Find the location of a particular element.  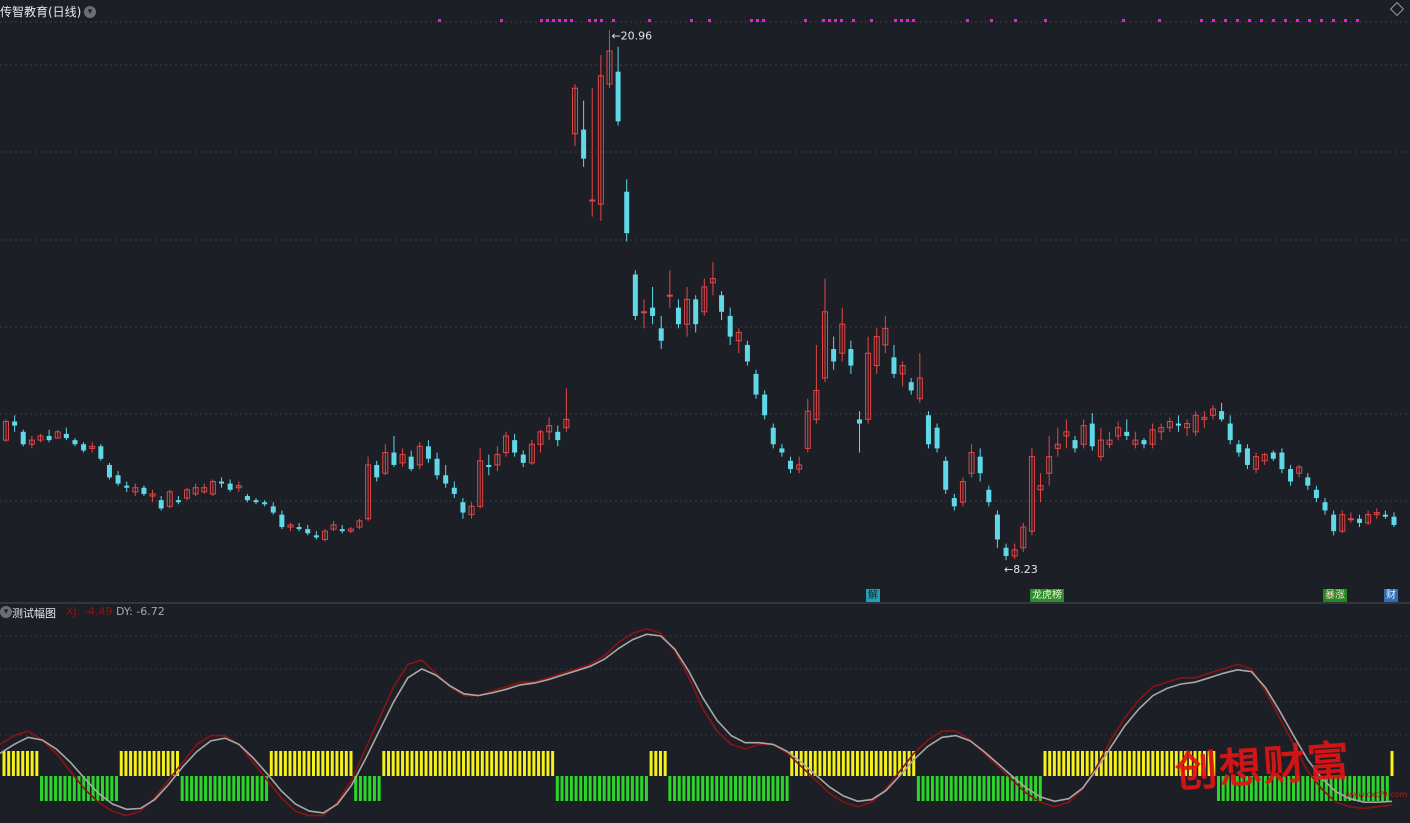

event-tag-finance: 财 is located at coordinates (1391, 595).